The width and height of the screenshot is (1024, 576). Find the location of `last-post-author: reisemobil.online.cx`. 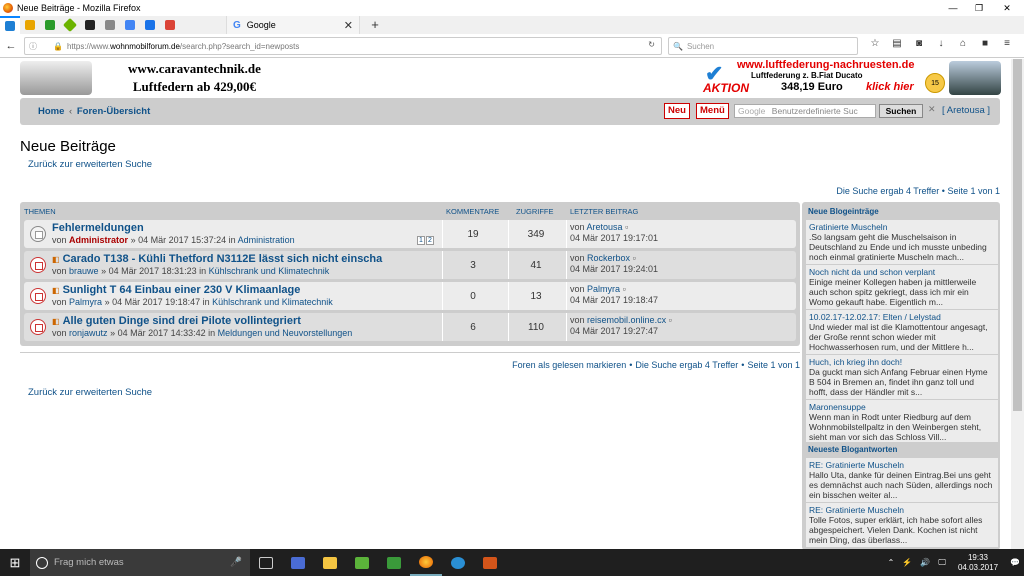

last-post-author: reisemobil.online.cx is located at coordinates (626, 320).